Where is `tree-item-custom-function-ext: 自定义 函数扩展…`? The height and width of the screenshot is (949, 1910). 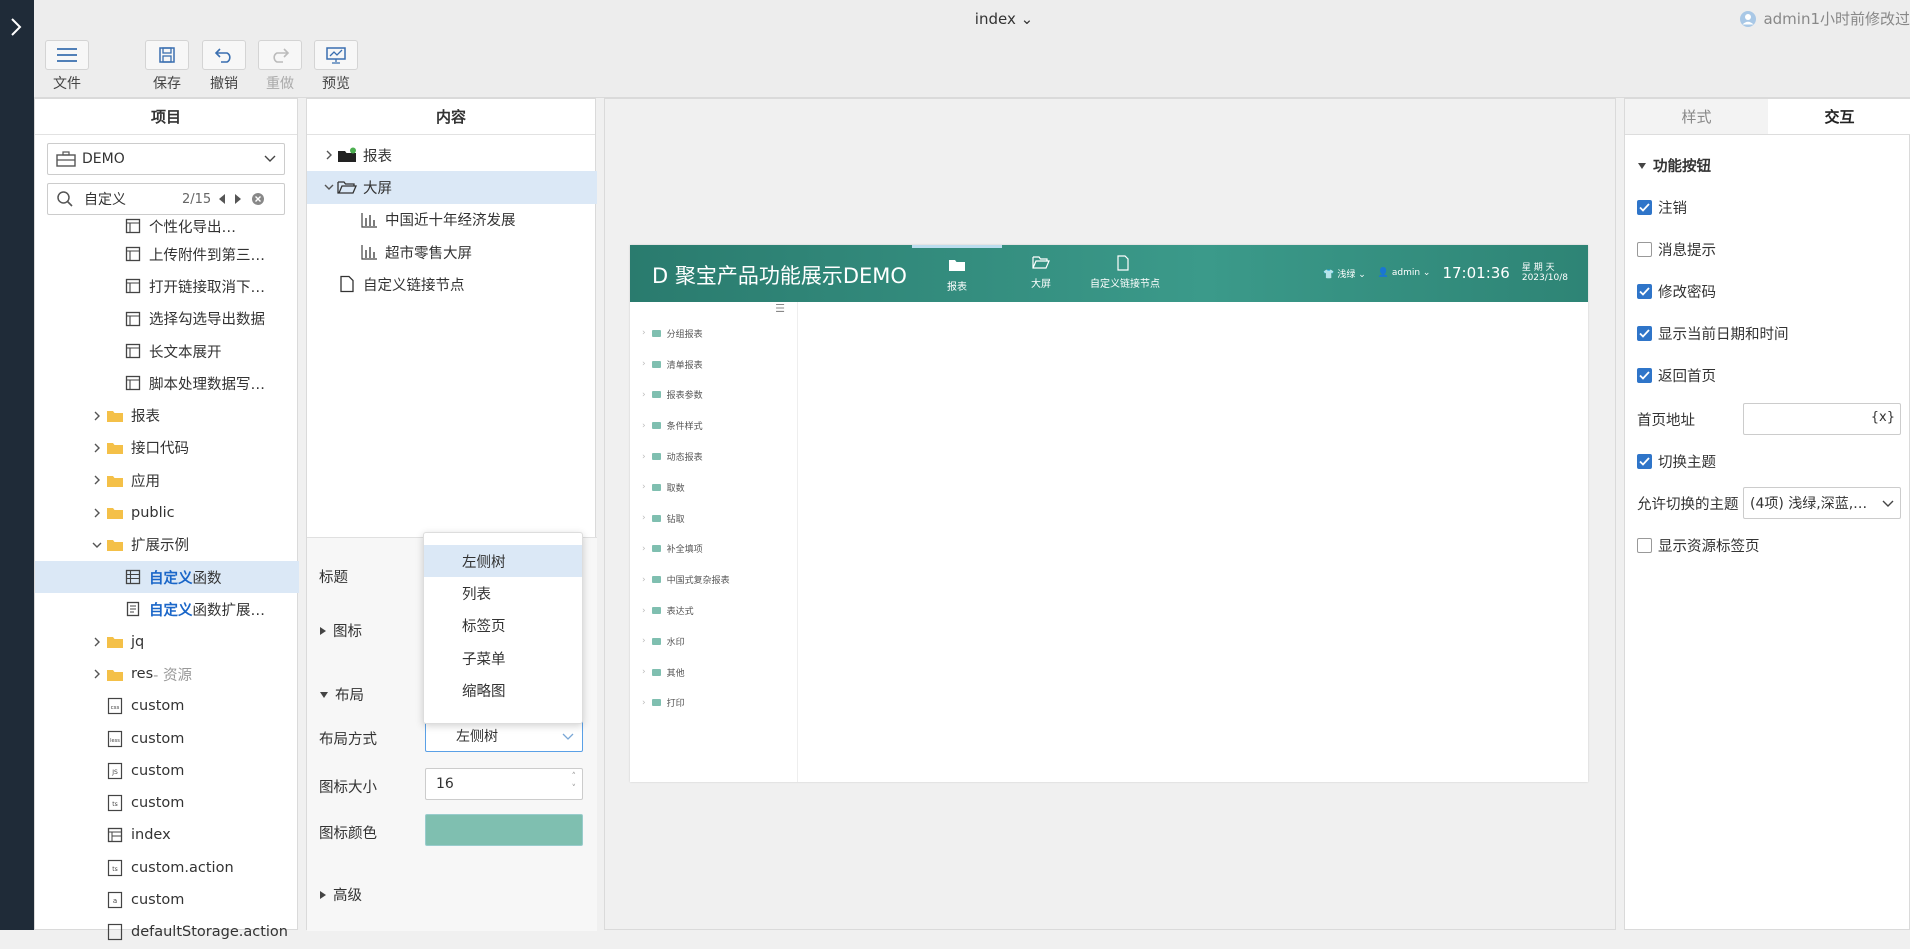 tree-item-custom-function-ext: 自定义 函数扩展… is located at coordinates (167, 609).